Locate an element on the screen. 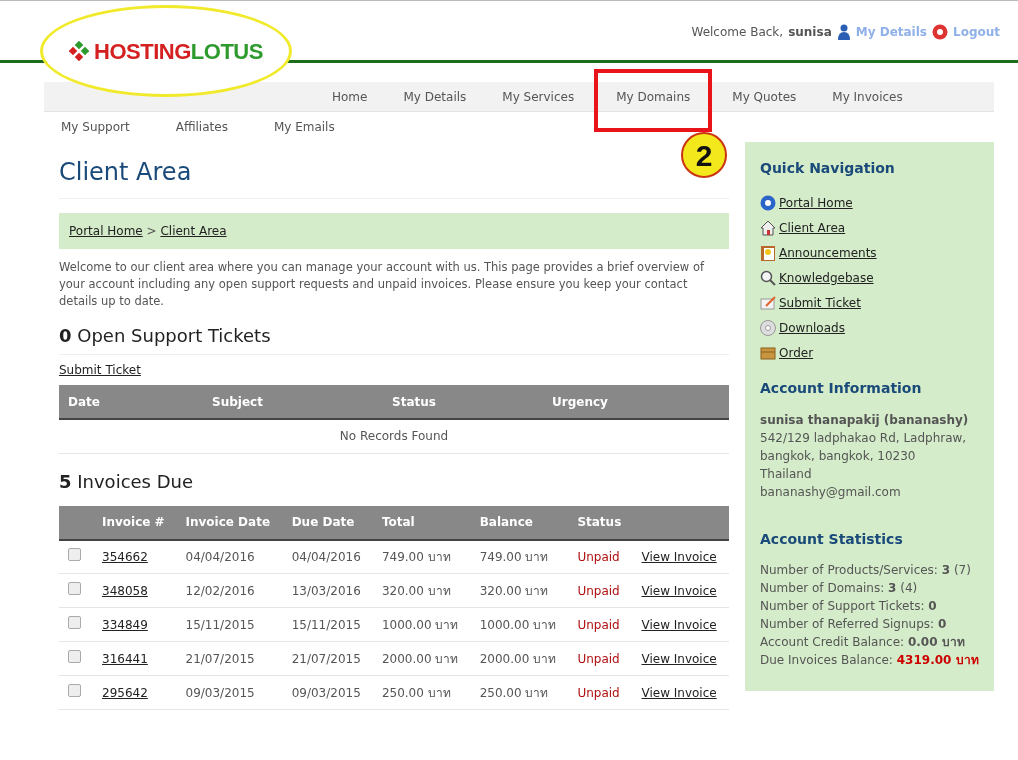  submit-ticket-link: Submit Ticket is located at coordinates (100, 370).